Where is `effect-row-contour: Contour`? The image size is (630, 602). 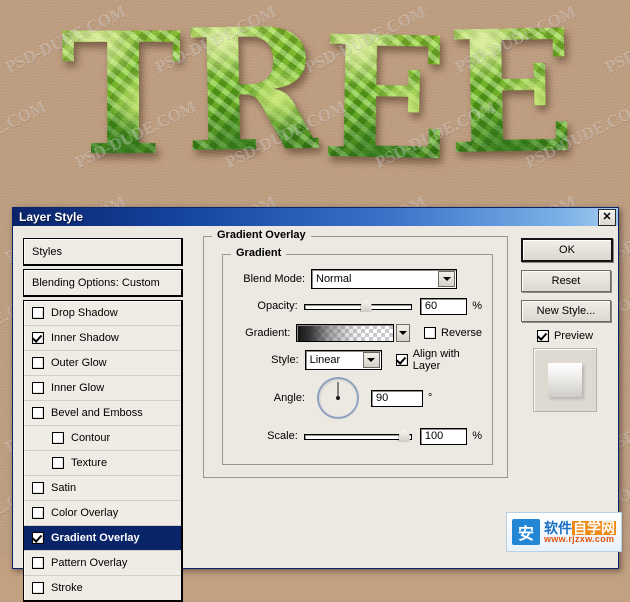
effect-row-contour: Contour is located at coordinates (102, 438).